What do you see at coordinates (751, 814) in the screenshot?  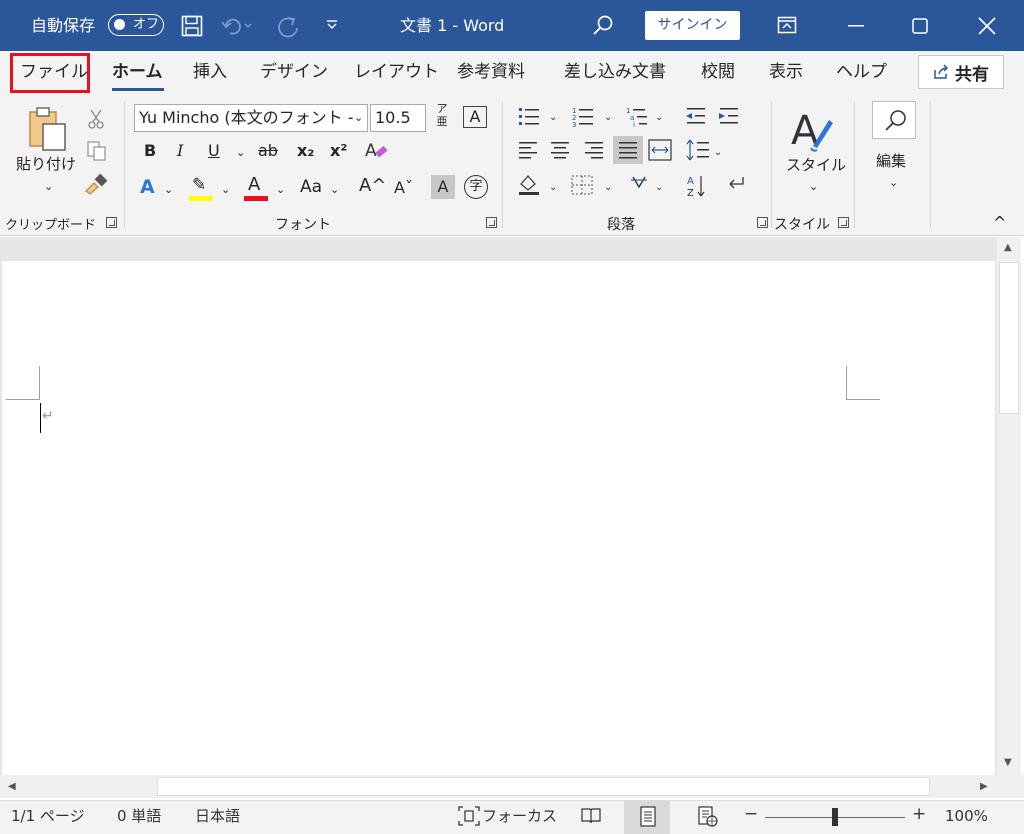 I see `zoom-out-button: −` at bounding box center [751, 814].